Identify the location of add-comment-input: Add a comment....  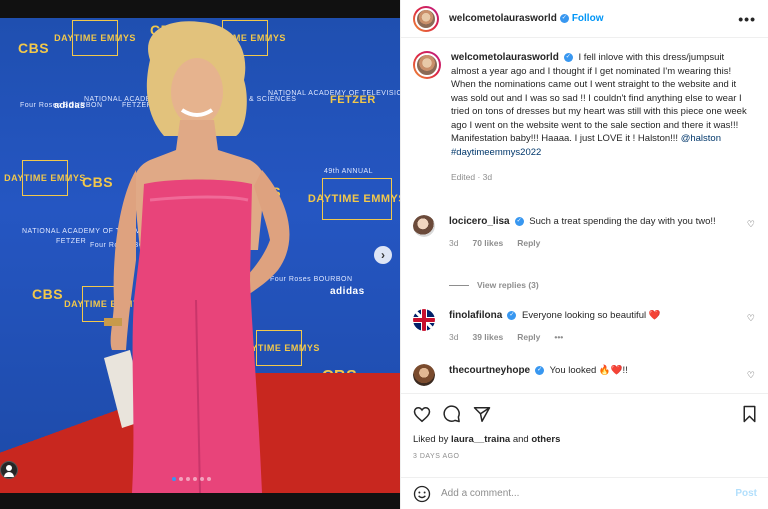
(480, 493).